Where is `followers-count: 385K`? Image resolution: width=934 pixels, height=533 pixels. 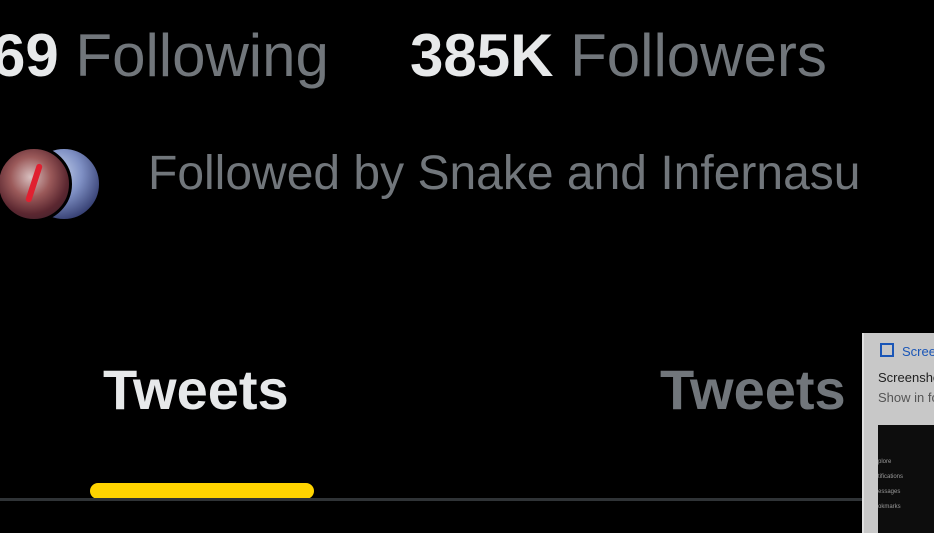 followers-count: 385K is located at coordinates (482, 55).